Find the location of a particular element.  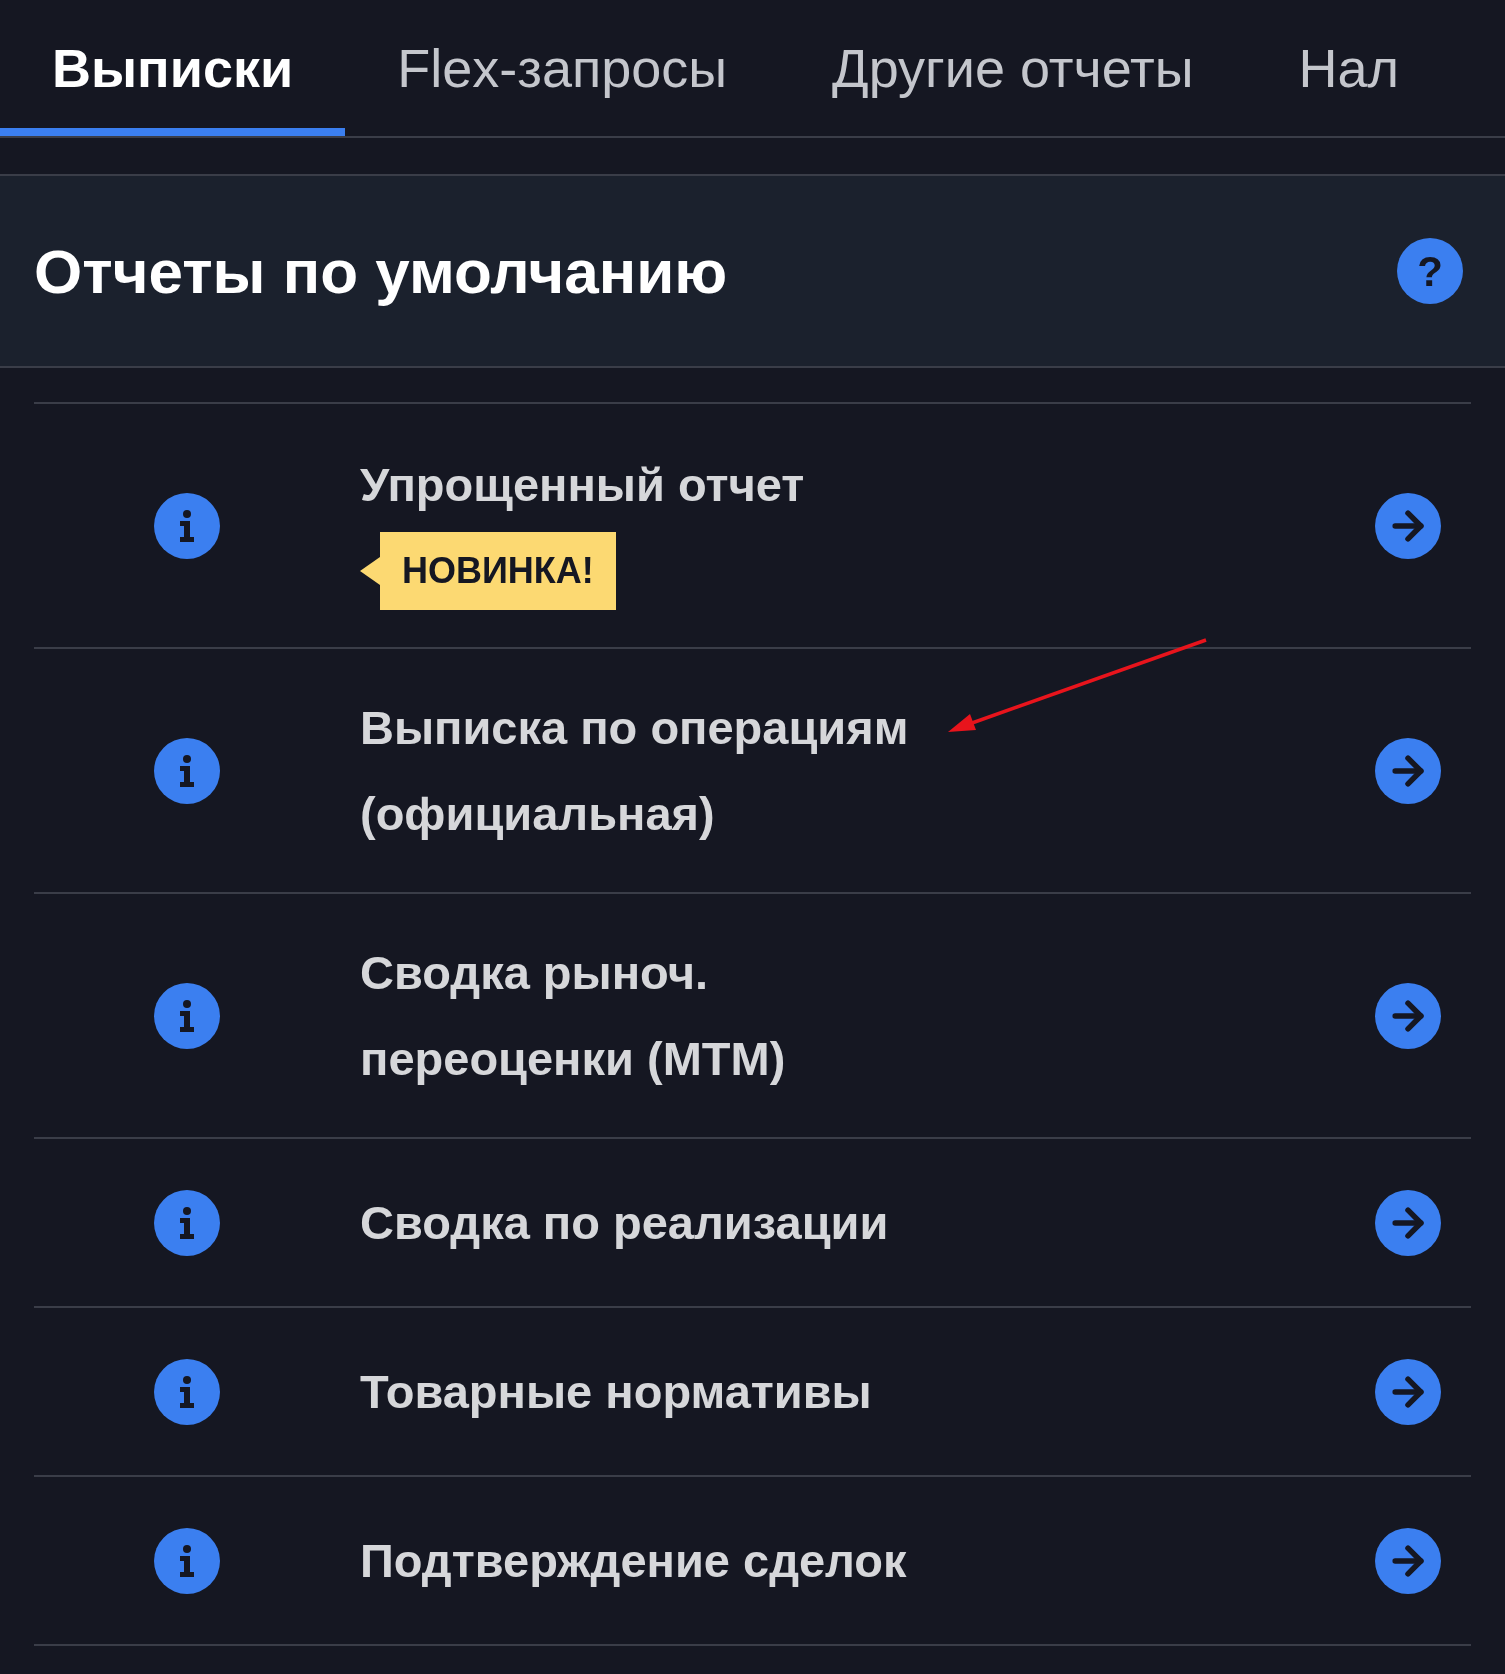

report-title: Упрощенный отчет is located at coordinates (582, 484).